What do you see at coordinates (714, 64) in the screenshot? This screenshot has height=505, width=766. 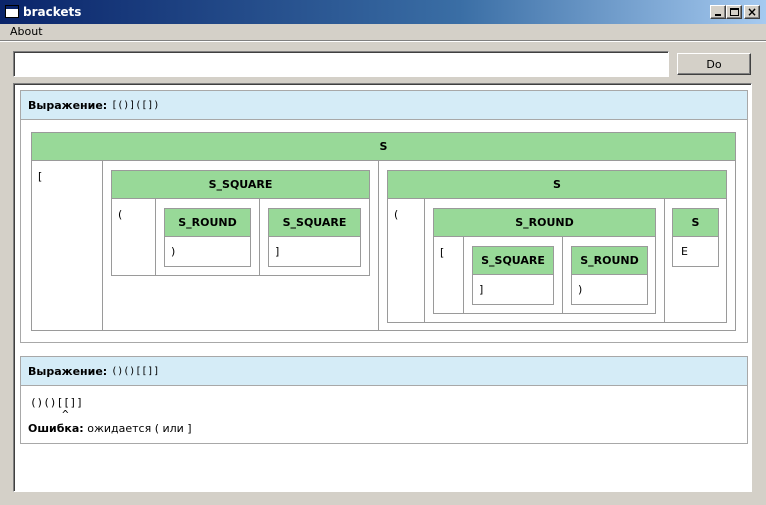 I see `do-button: Do` at bounding box center [714, 64].